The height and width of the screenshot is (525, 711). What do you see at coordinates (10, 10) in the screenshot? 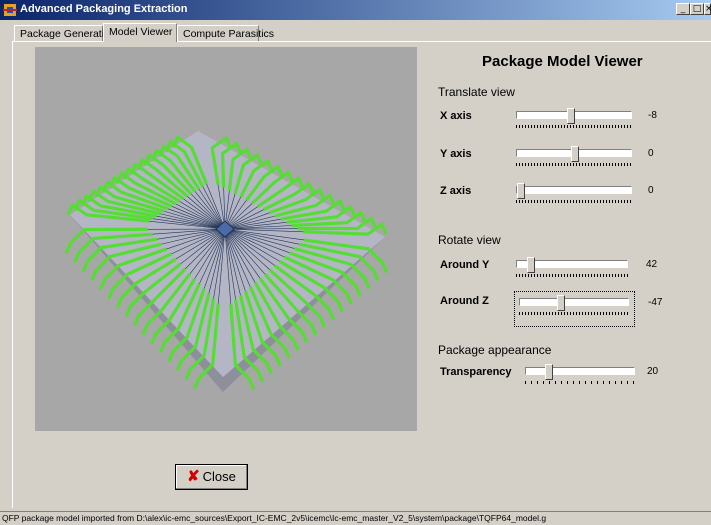
I see `app-icon` at bounding box center [10, 10].